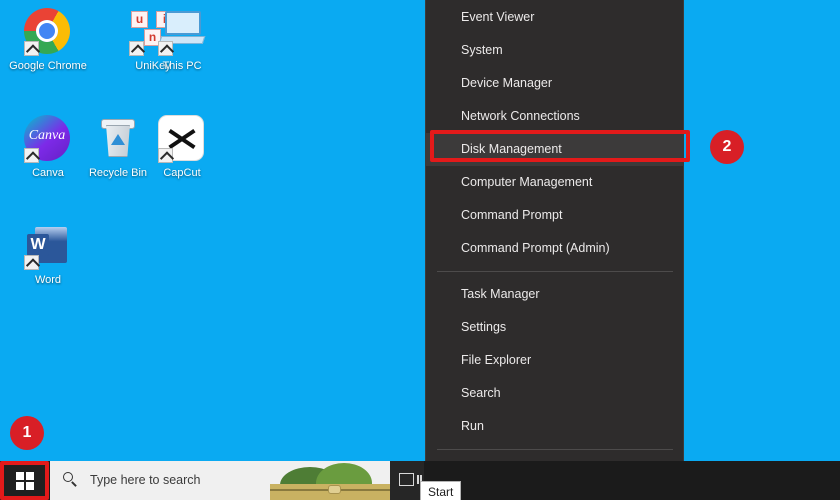 The image size is (840, 500). What do you see at coordinates (554, 83) in the screenshot?
I see `menu-item-device-manager: Device Manager` at bounding box center [554, 83].